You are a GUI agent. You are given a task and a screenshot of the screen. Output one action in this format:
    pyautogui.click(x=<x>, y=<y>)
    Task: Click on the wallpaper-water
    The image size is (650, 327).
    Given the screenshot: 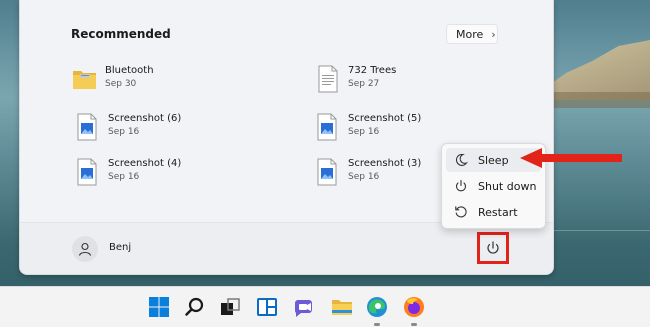 What is the action you would take?
    pyautogui.click(x=601, y=230)
    